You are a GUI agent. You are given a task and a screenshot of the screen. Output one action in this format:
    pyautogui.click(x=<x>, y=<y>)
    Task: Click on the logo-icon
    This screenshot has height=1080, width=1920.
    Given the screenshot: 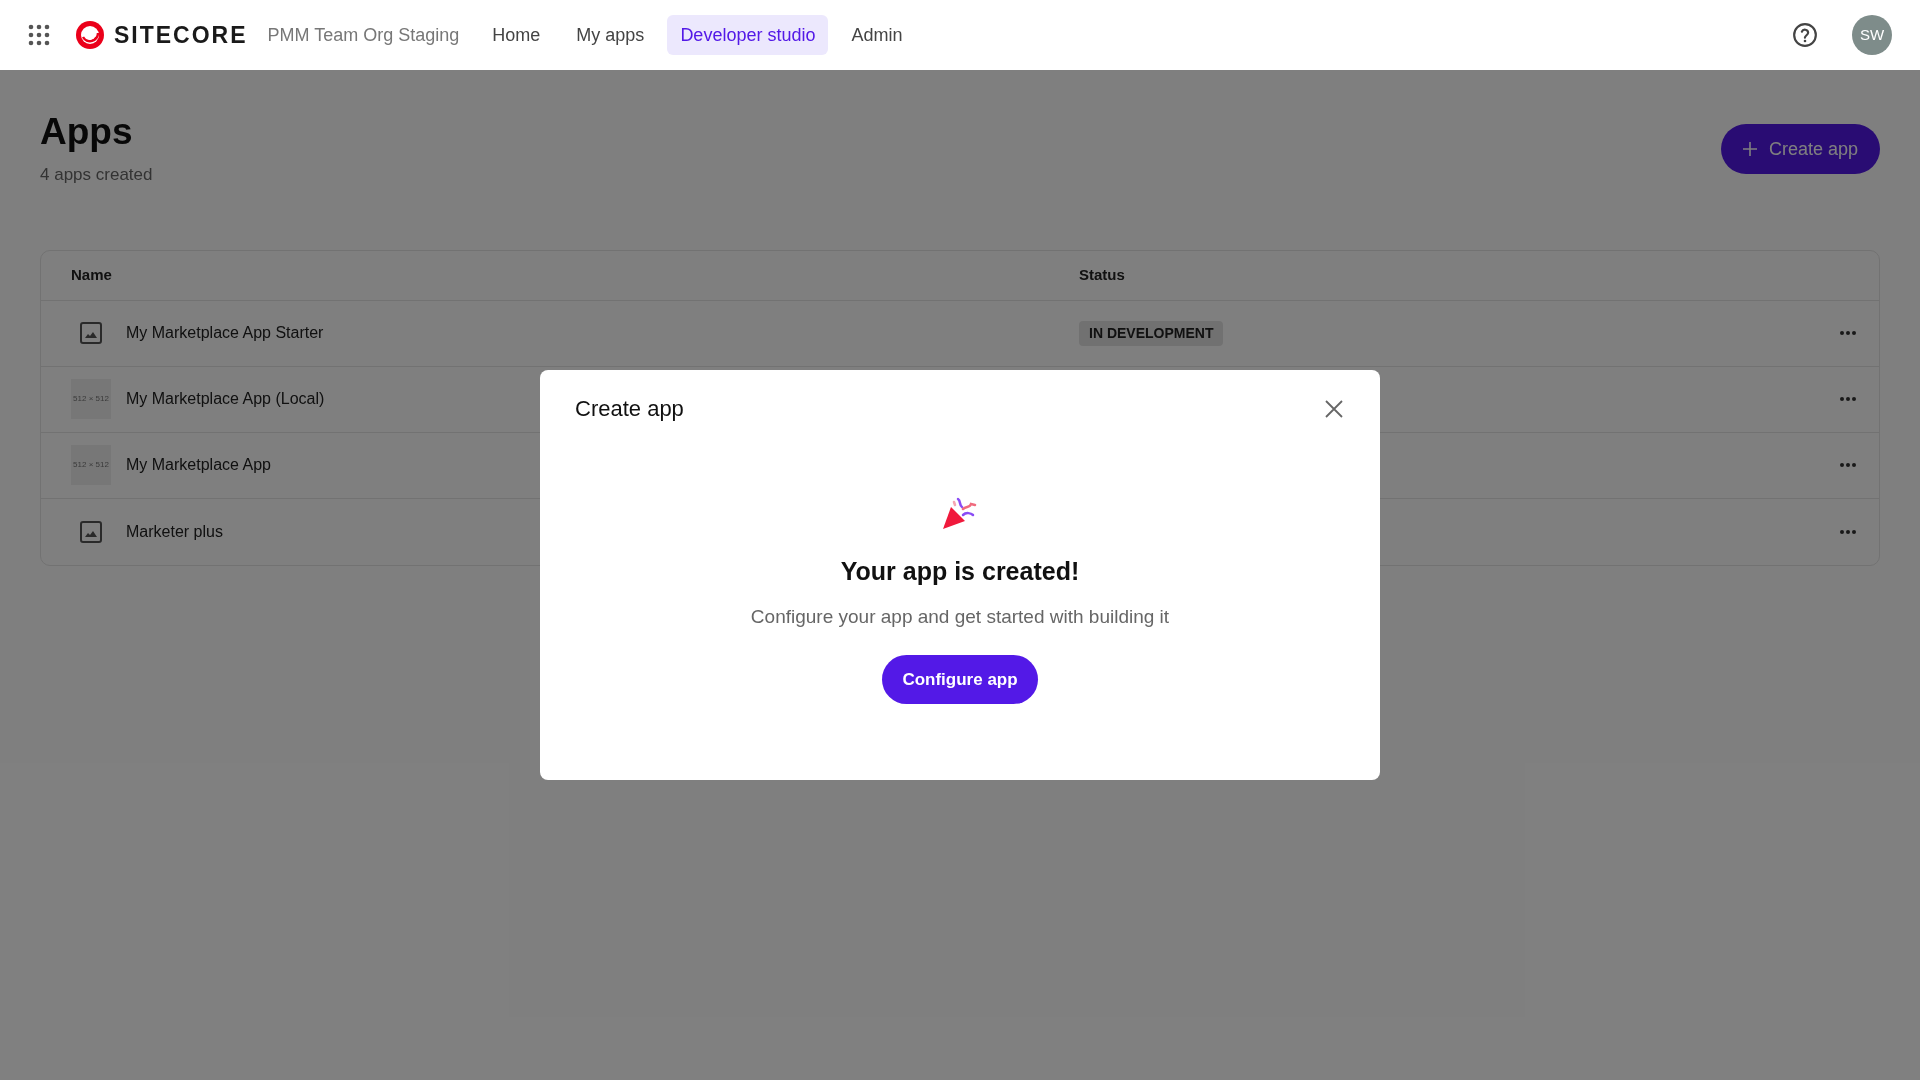 What is the action you would take?
    pyautogui.click(x=90, y=35)
    